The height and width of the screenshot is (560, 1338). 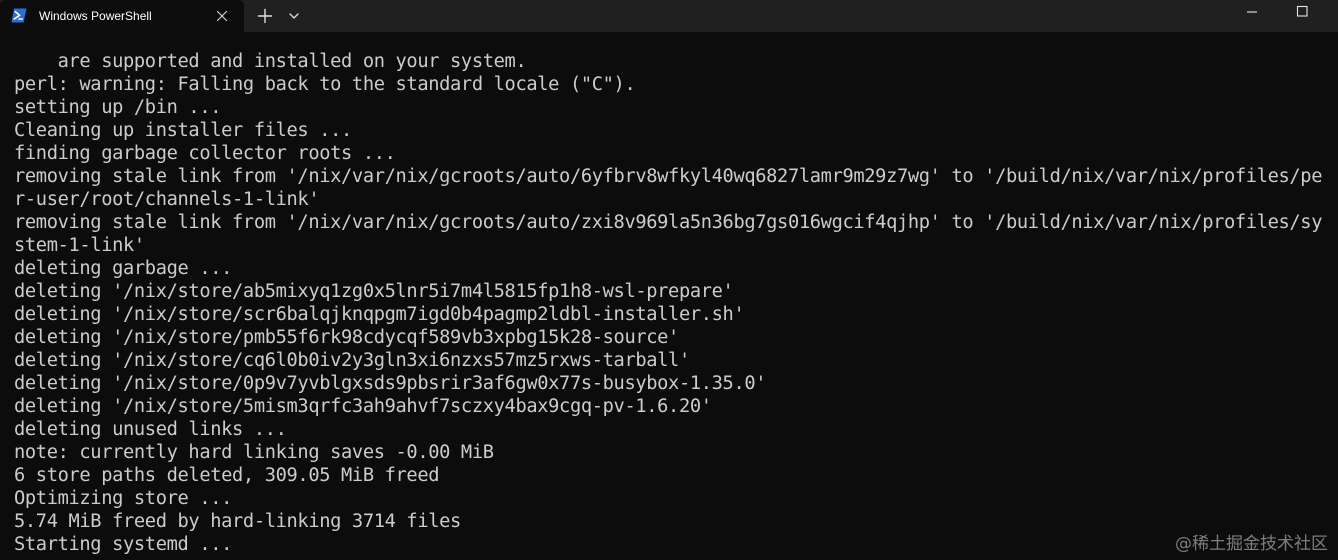 What do you see at coordinates (265, 16) in the screenshot?
I see `plus-icon` at bounding box center [265, 16].